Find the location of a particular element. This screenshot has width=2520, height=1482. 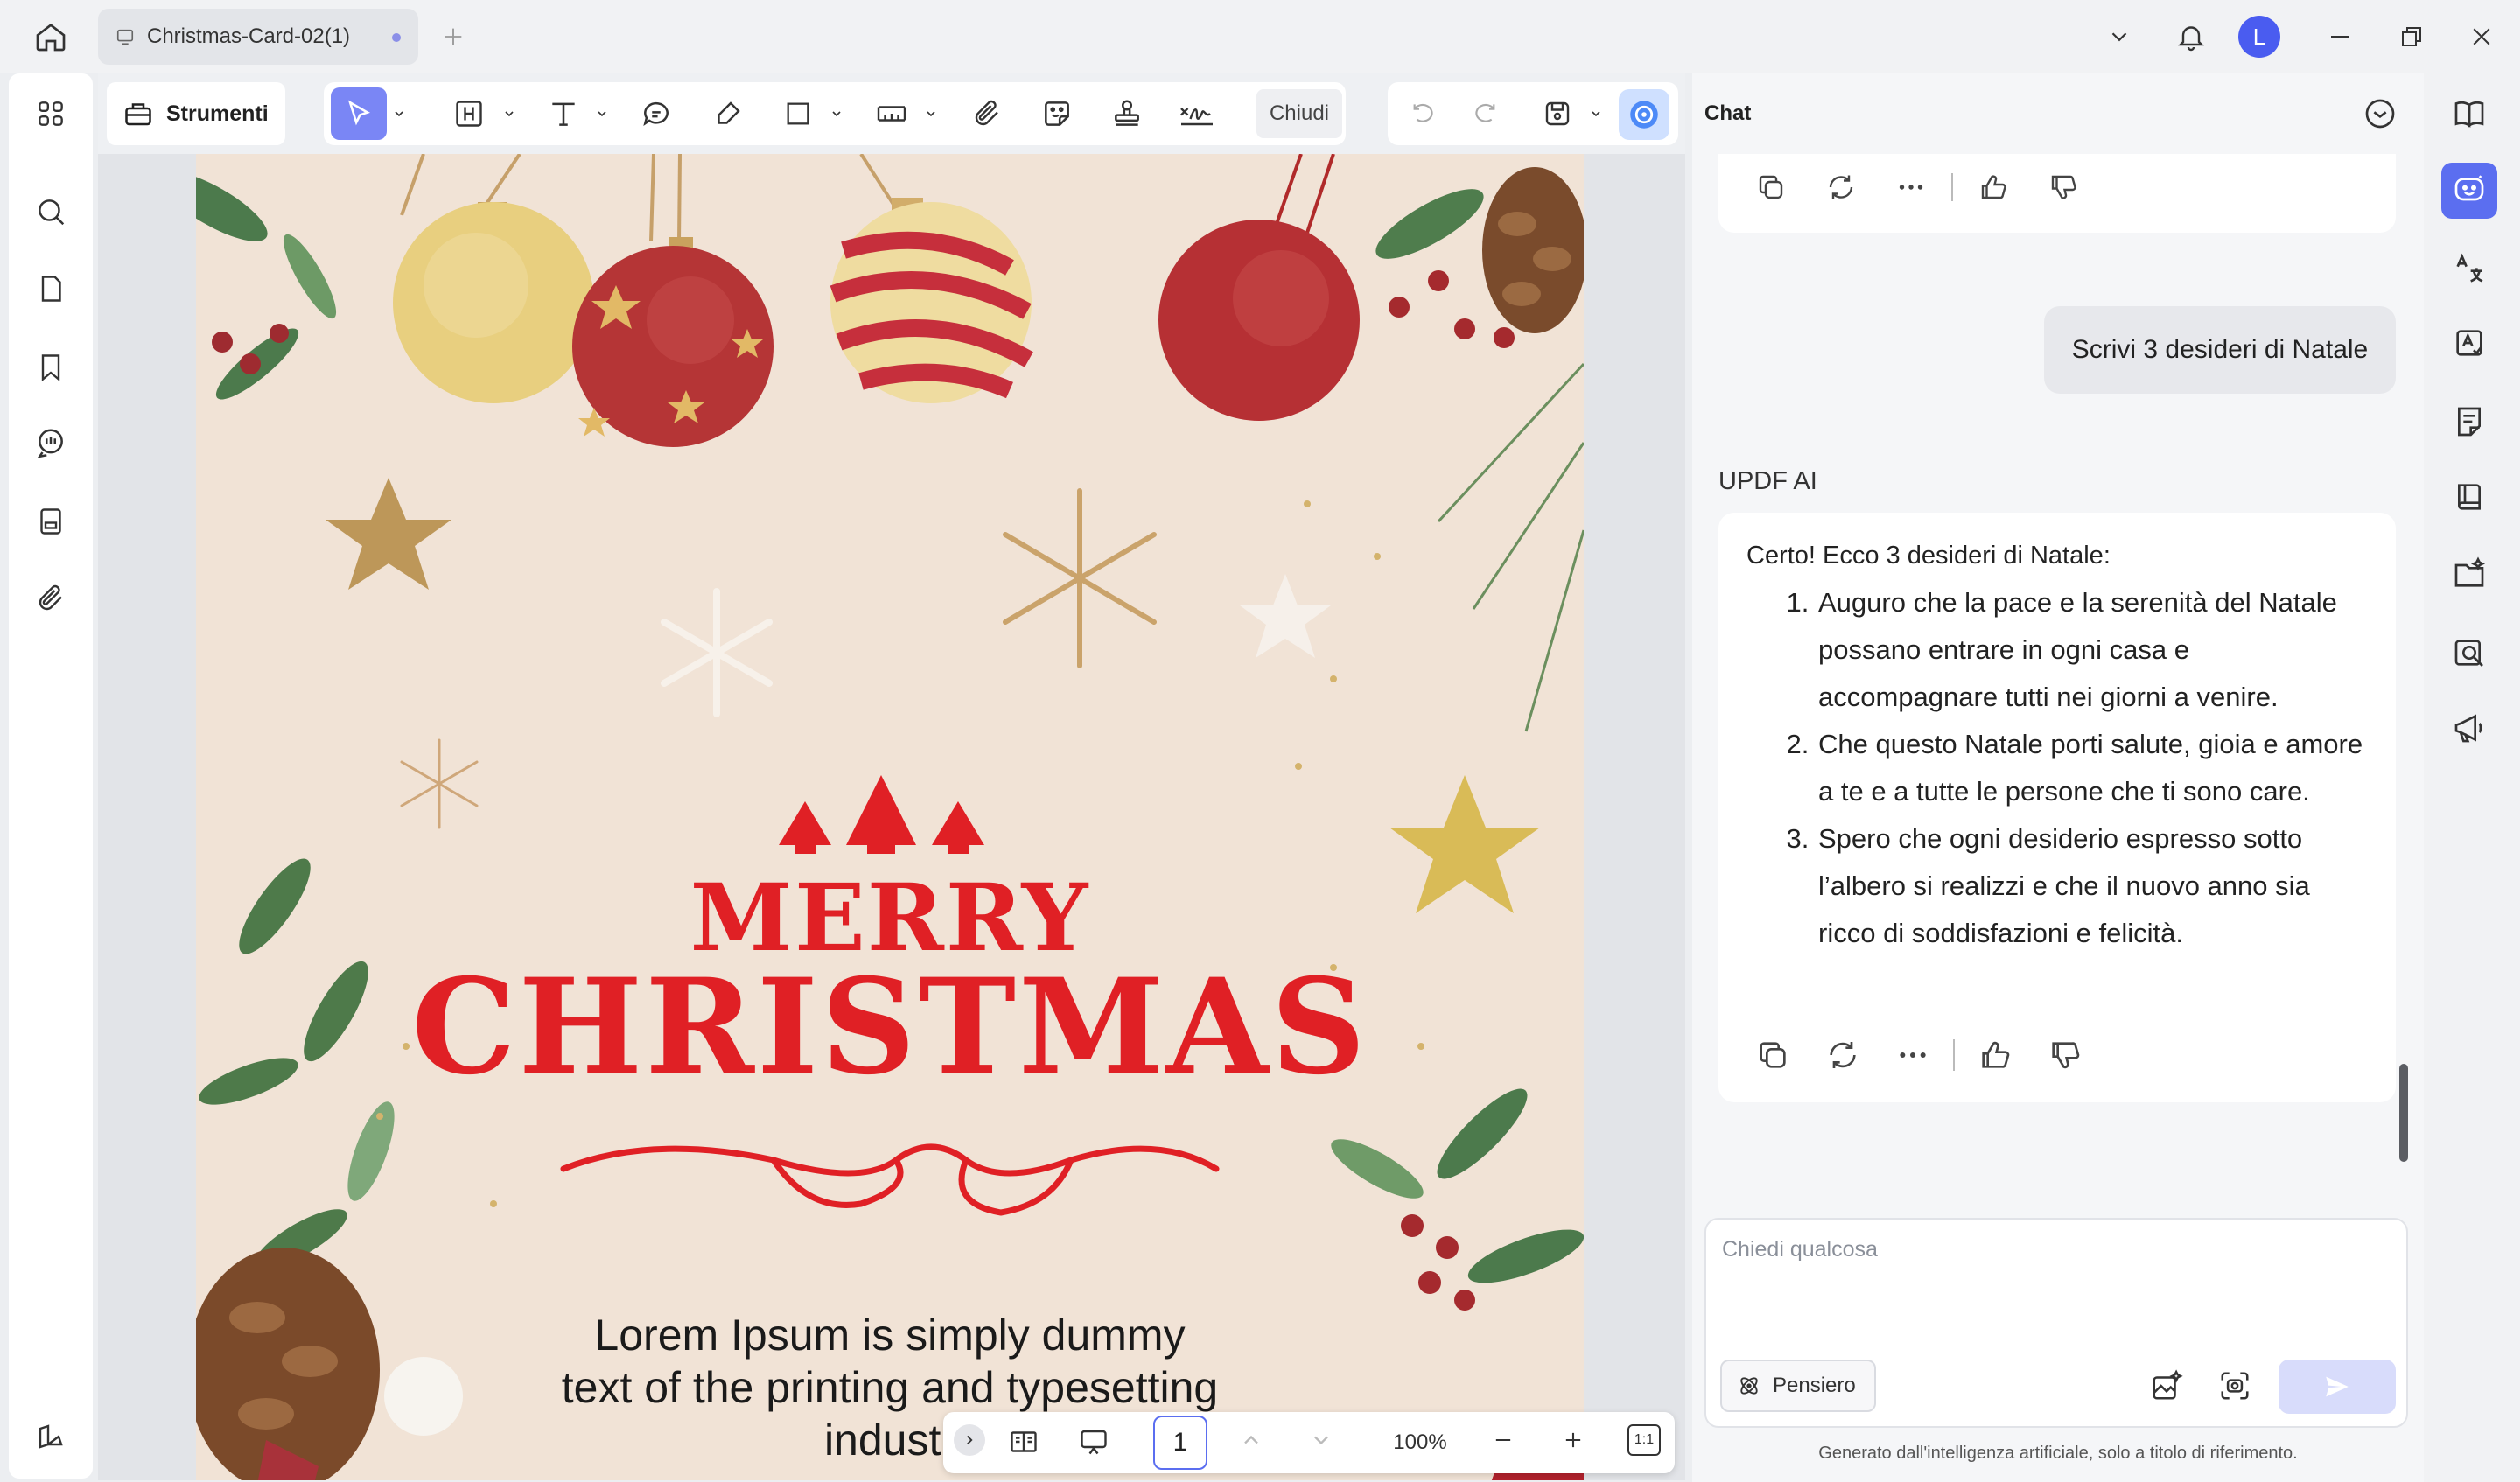

bookmark-icon is located at coordinates (51, 367).